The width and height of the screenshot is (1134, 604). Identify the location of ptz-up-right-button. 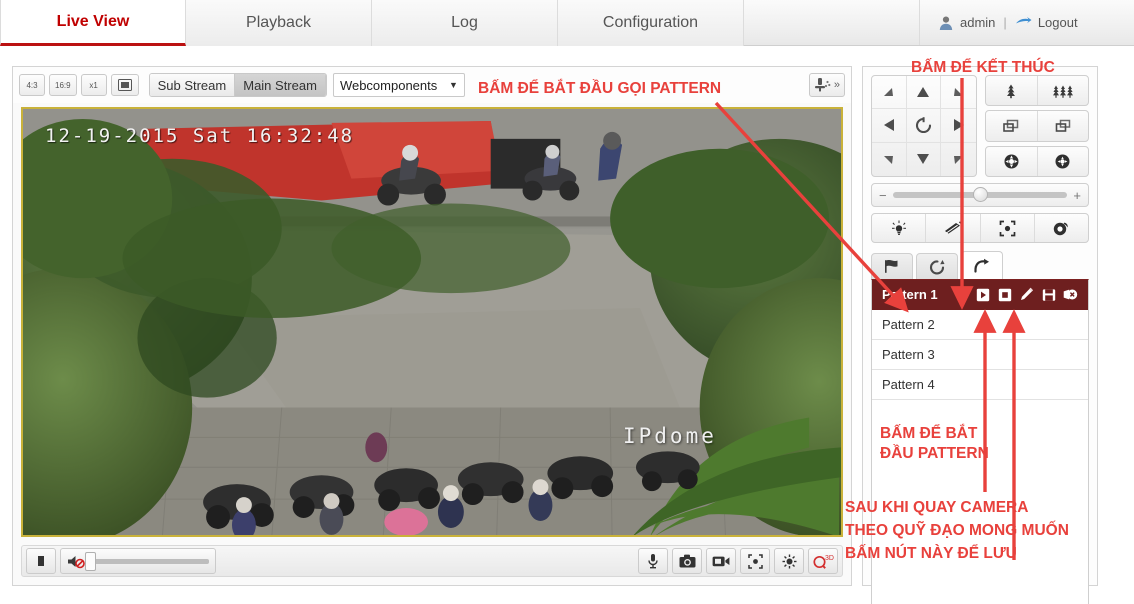
(958, 93).